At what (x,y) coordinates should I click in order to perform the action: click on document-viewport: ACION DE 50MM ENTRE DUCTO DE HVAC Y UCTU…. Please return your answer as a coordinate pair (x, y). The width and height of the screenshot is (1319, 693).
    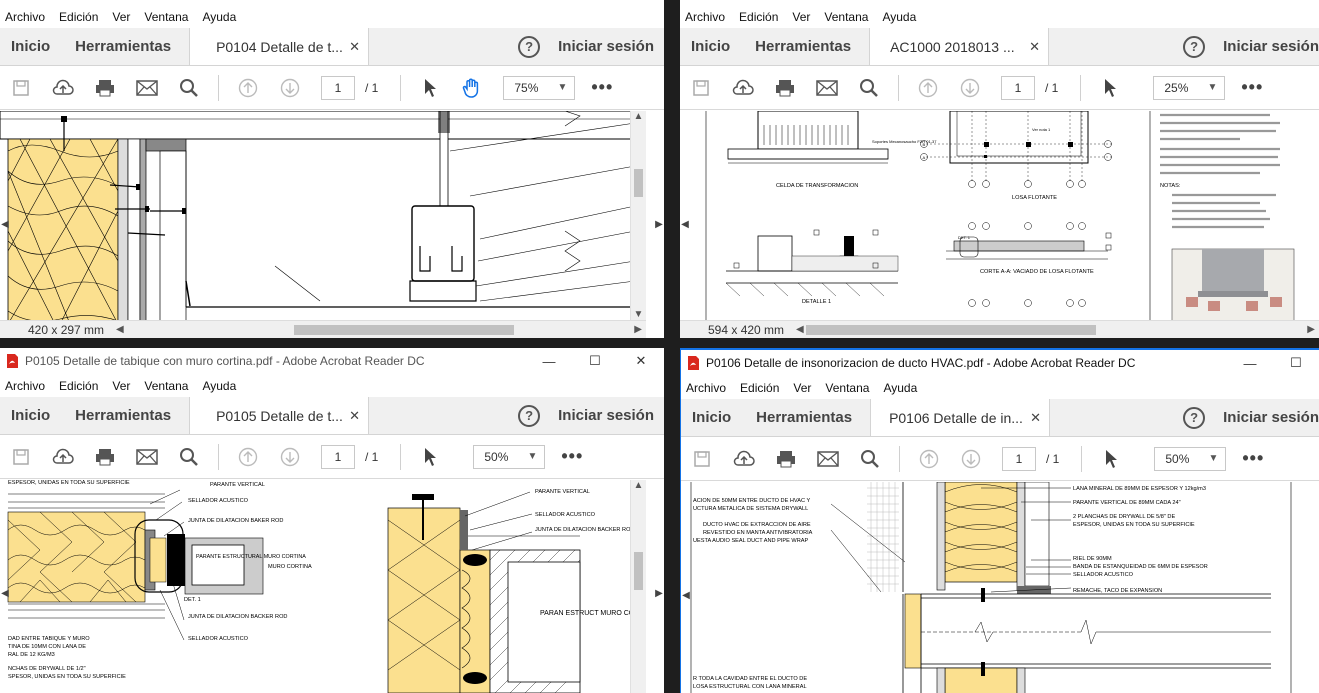
    Looking at the image, I should click on (1000, 587).